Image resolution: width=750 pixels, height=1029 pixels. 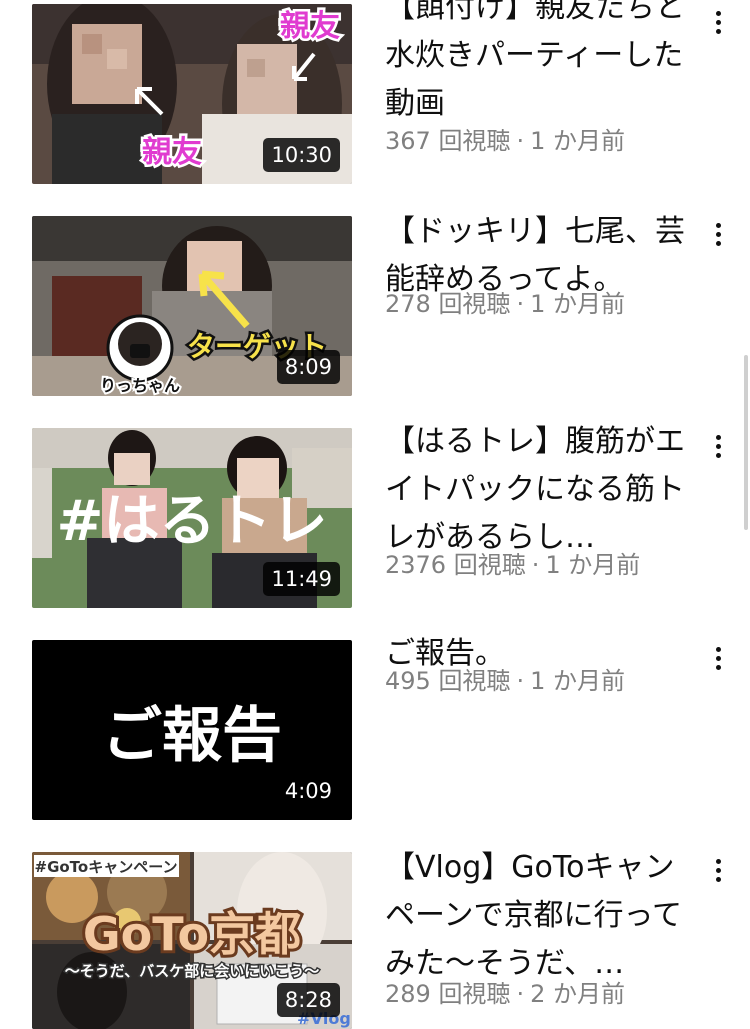 I want to click on video-meta: 367 回視聴 · 1 か月前, so click(x=505, y=141).